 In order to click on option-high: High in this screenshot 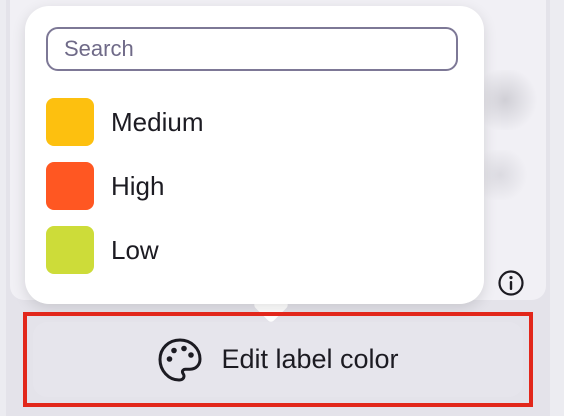, I will do `click(124, 186)`.